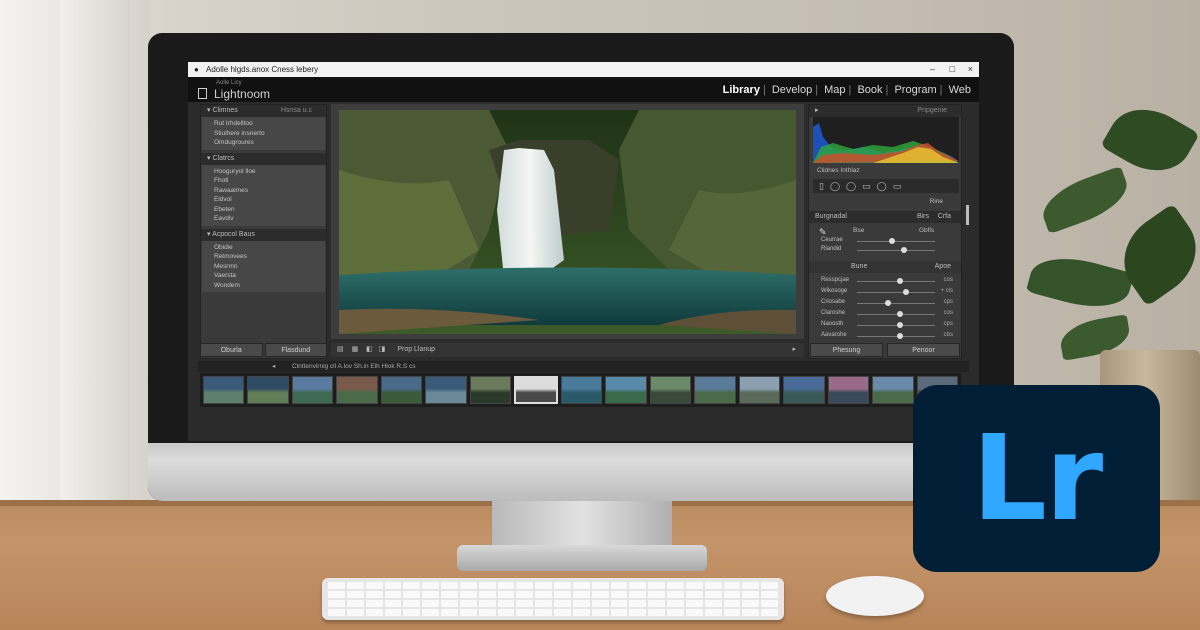 Image resolution: width=1200 pixels, height=630 pixels. What do you see at coordinates (970, 69) in the screenshot?
I see `close-icon: ×` at bounding box center [970, 69].